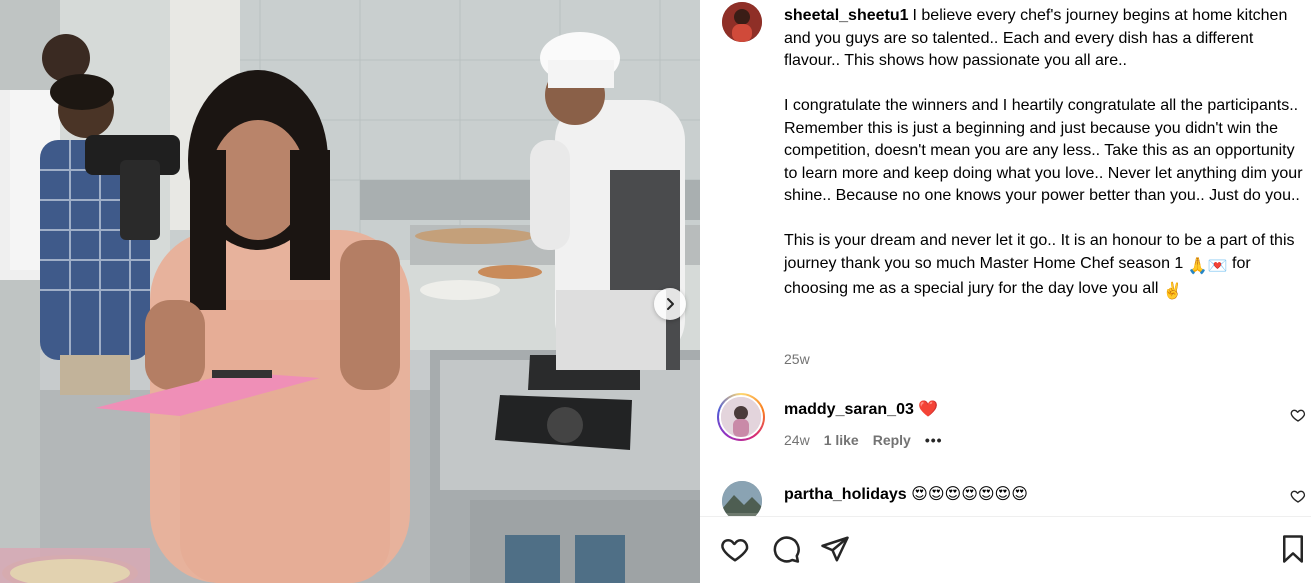 The image size is (1311, 583). I want to click on comment-meta: 24w 1 like Reply •••, so click(863, 440).